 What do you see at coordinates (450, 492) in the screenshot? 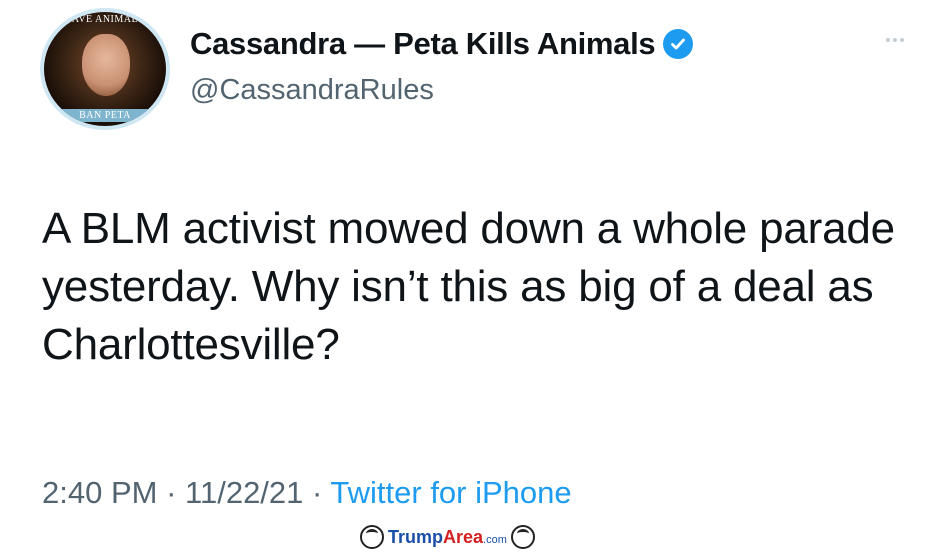
I see `tweet-source-link: Twitter for iPhone` at bounding box center [450, 492].